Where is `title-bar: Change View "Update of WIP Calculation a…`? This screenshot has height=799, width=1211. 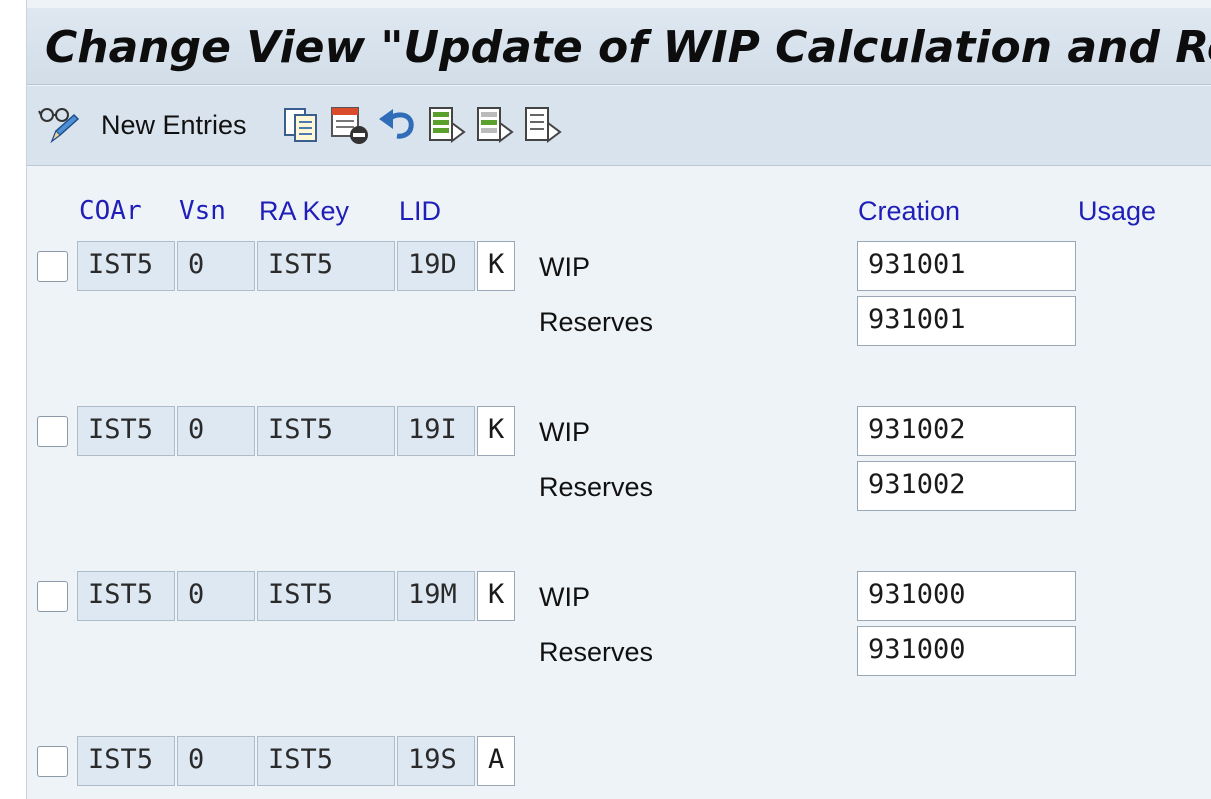 title-bar: Change View "Update of WIP Calculation a… is located at coordinates (619, 46).